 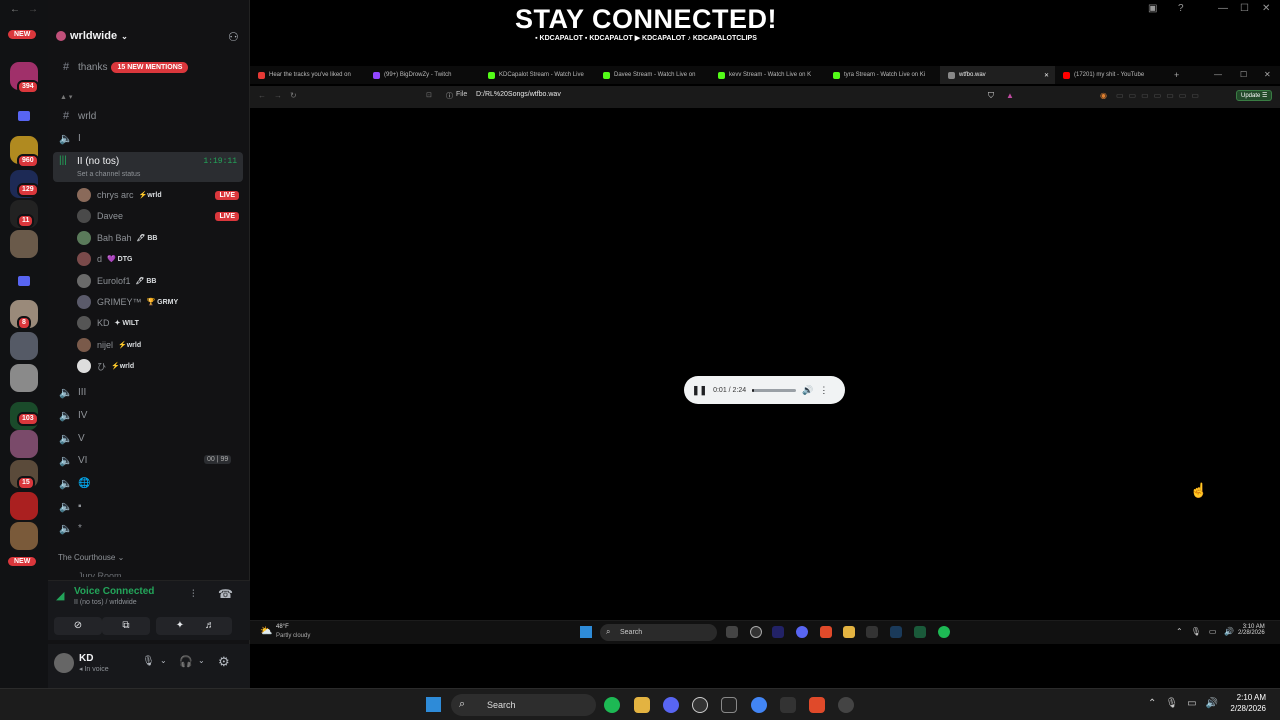 I want to click on browser-tab: KDCapalot Stream - Watch Live, so click(x=537, y=75).